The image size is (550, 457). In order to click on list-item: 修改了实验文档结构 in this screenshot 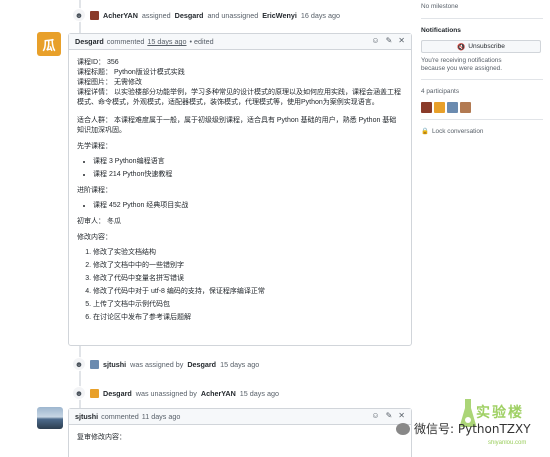, I will do `click(248, 253)`.